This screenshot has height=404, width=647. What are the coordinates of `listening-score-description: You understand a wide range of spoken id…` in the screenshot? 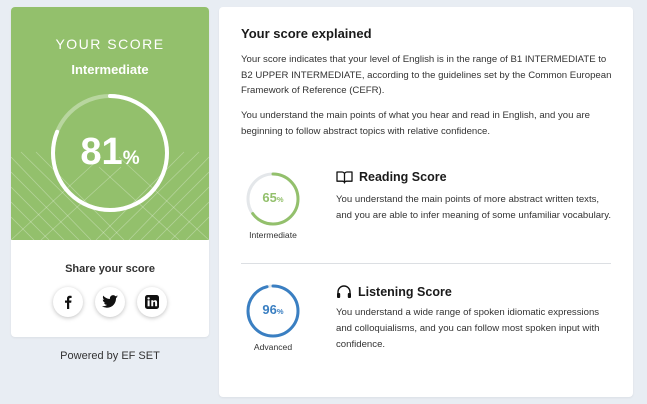 It's located at (468, 328).